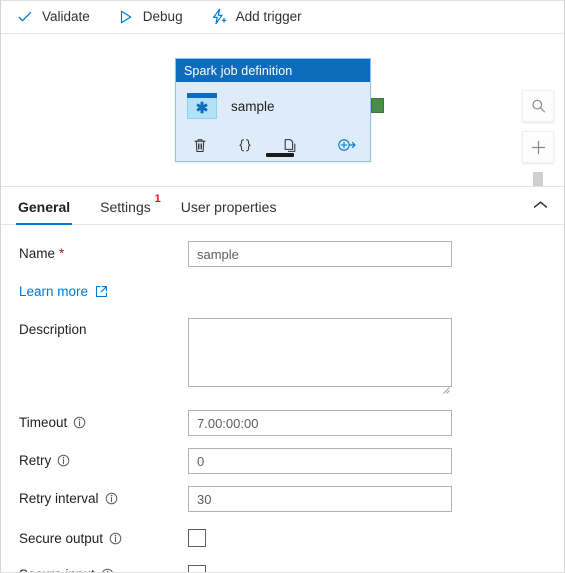 Image resolution: width=565 pixels, height=573 pixels. What do you see at coordinates (101, 291) in the screenshot?
I see `external-link-icon` at bounding box center [101, 291].